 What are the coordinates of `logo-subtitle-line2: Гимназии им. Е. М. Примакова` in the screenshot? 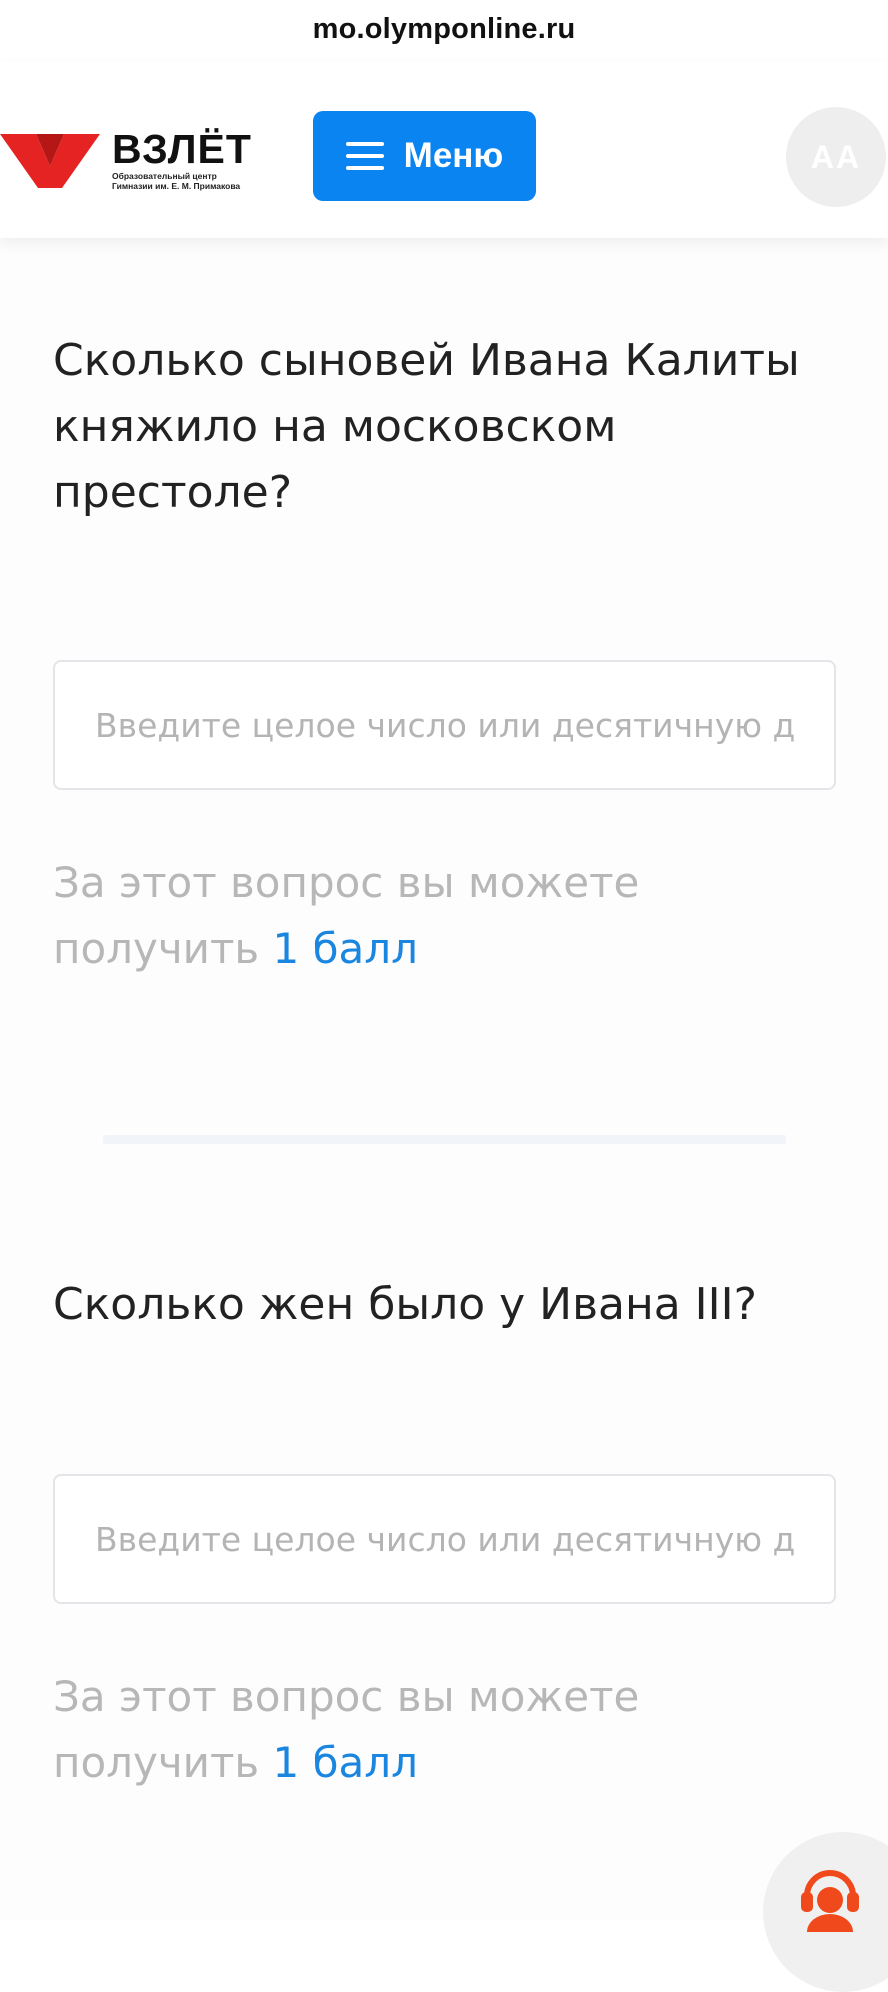 It's located at (176, 185).